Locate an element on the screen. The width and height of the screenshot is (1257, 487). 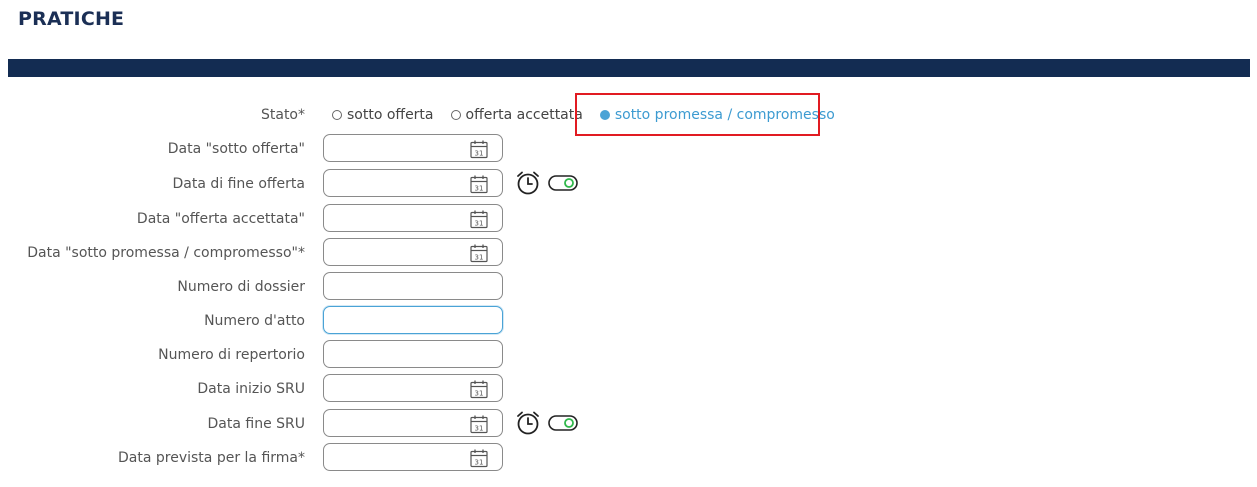
data-prevista-firma-input: 31 is located at coordinates (413, 457).